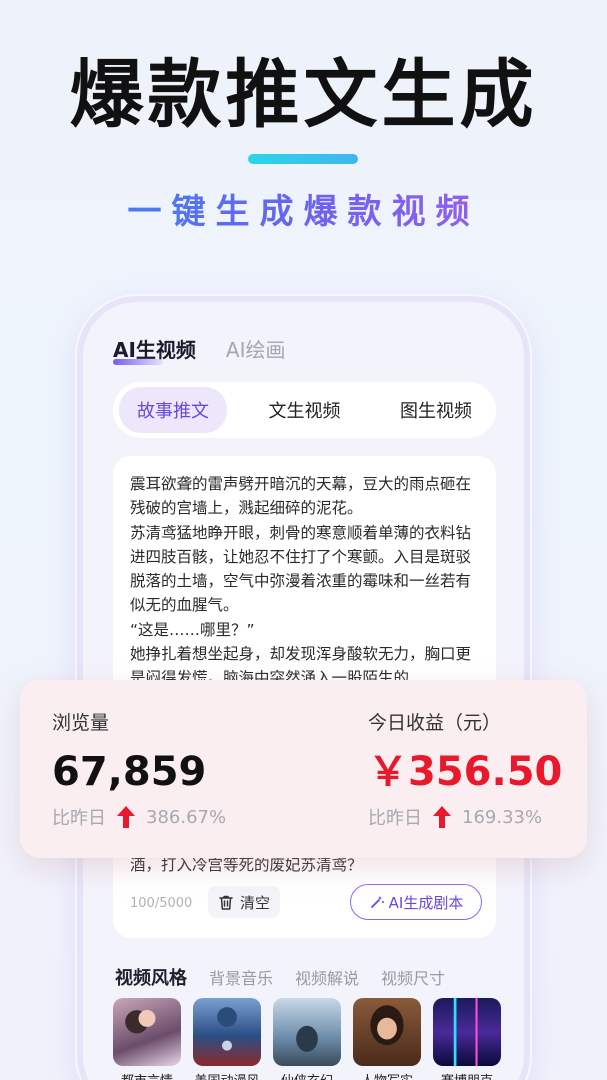 The width and height of the screenshot is (607, 1080). Describe the element at coordinates (173, 410) in the screenshot. I see `segment-story-tweet: 故事推文` at that location.